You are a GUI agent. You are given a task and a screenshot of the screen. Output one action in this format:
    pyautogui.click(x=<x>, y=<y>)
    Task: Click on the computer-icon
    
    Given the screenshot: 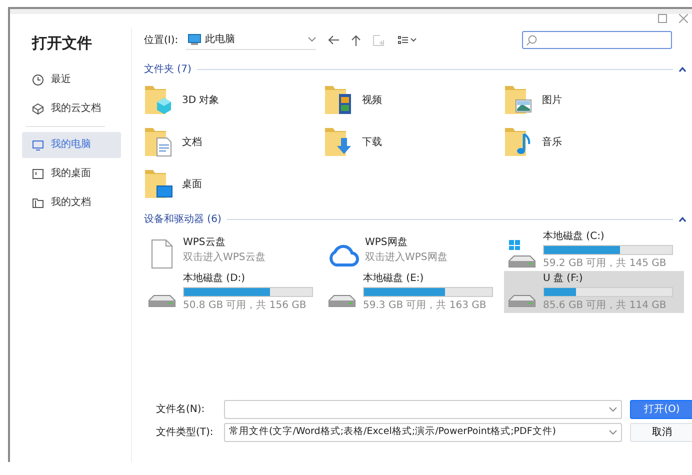 What is the action you would take?
    pyautogui.click(x=195, y=39)
    